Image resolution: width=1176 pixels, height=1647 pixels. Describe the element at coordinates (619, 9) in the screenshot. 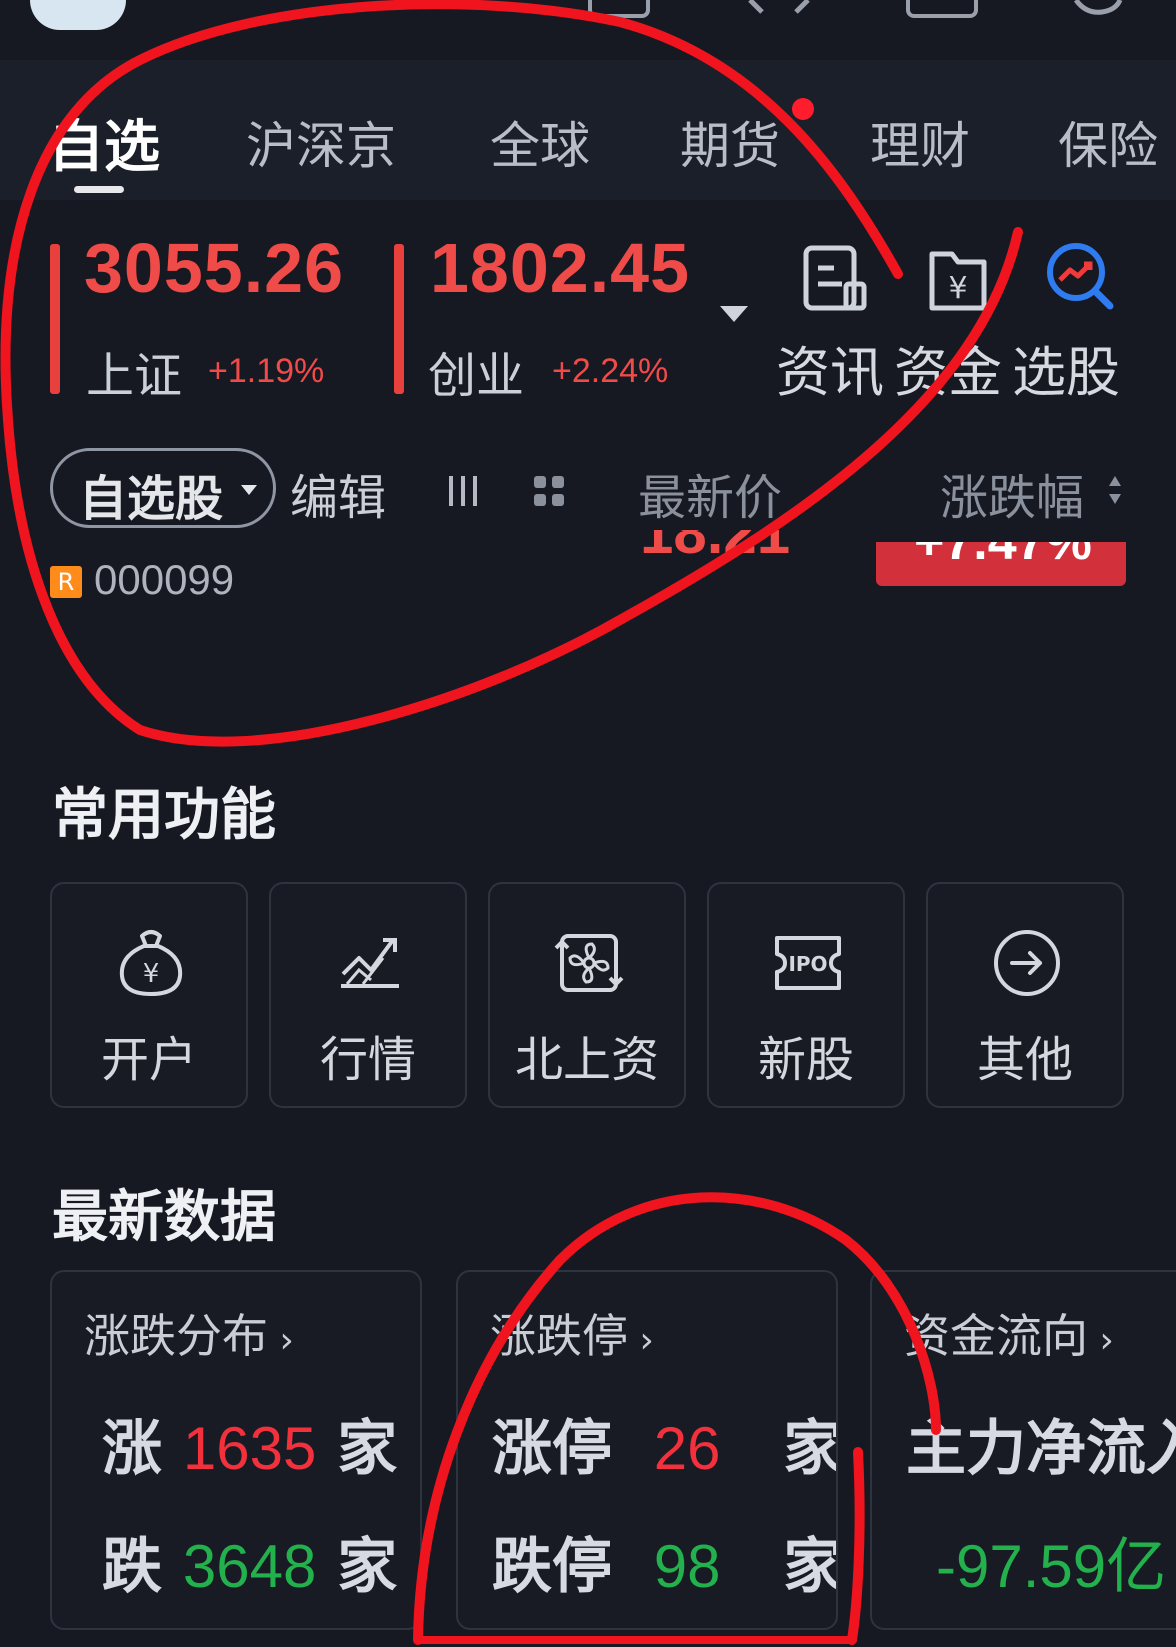

I see `message-icon` at that location.